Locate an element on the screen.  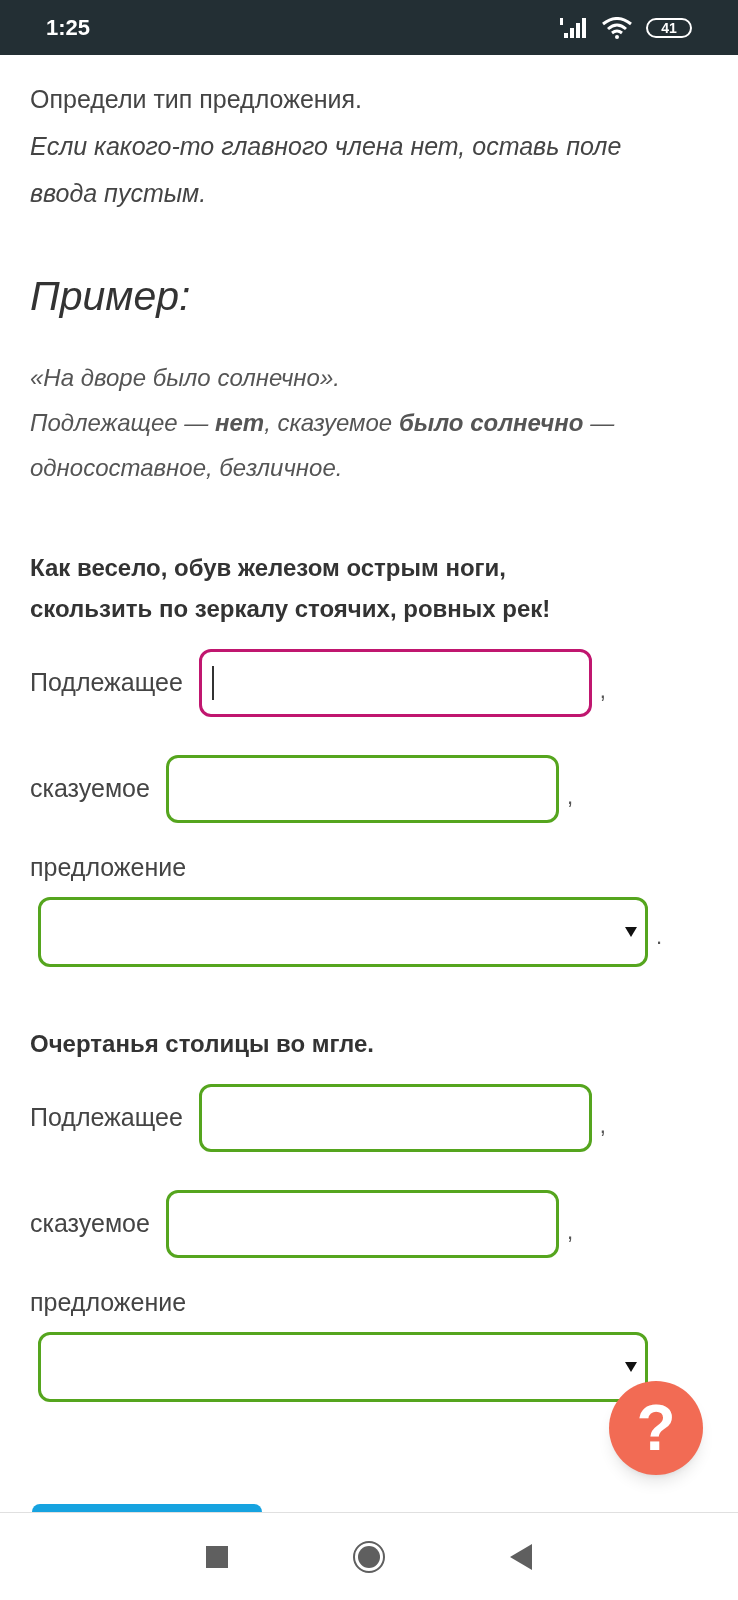
back-icon is located at coordinates (521, 1556).